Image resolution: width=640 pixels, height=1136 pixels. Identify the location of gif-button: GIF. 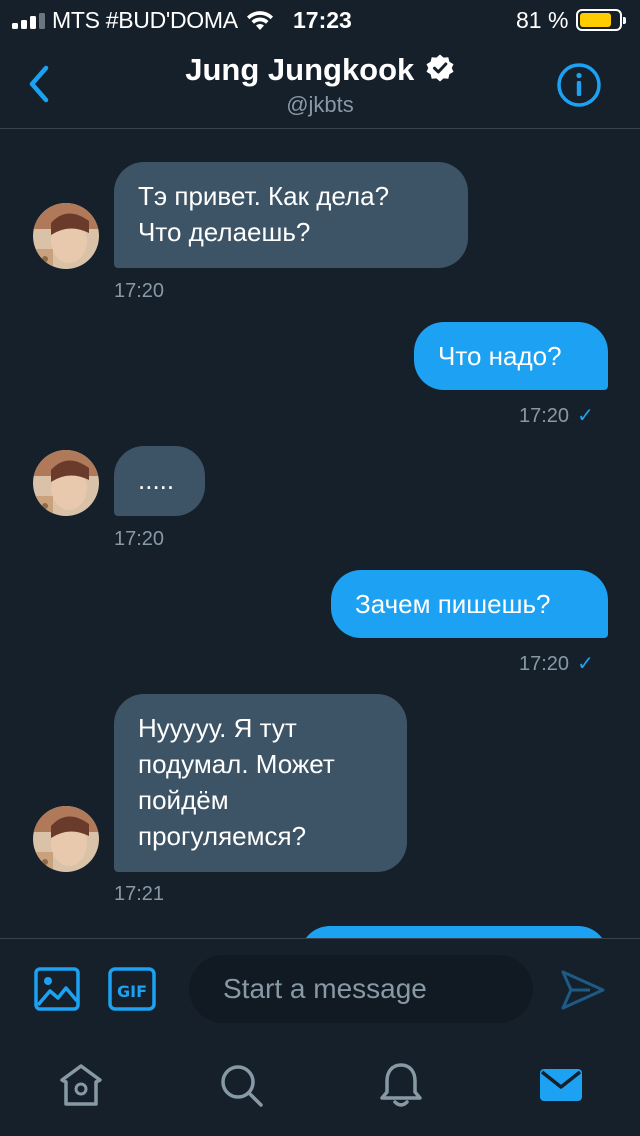
(132, 989).